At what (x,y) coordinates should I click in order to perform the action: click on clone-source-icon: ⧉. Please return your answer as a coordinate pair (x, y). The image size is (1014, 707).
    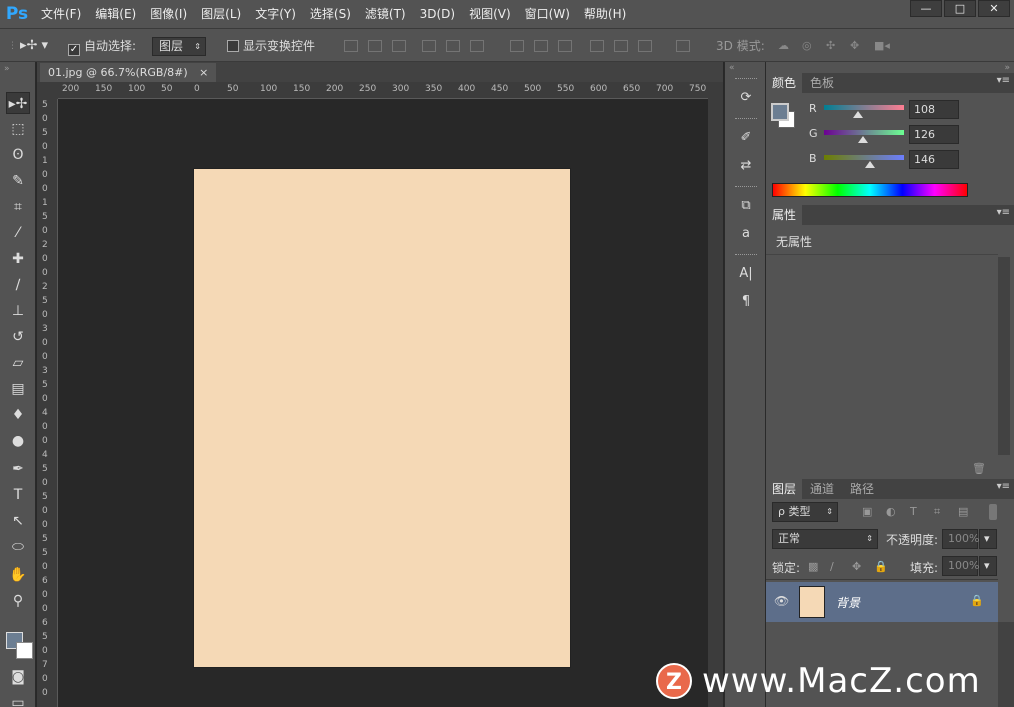
    Looking at the image, I should click on (746, 206).